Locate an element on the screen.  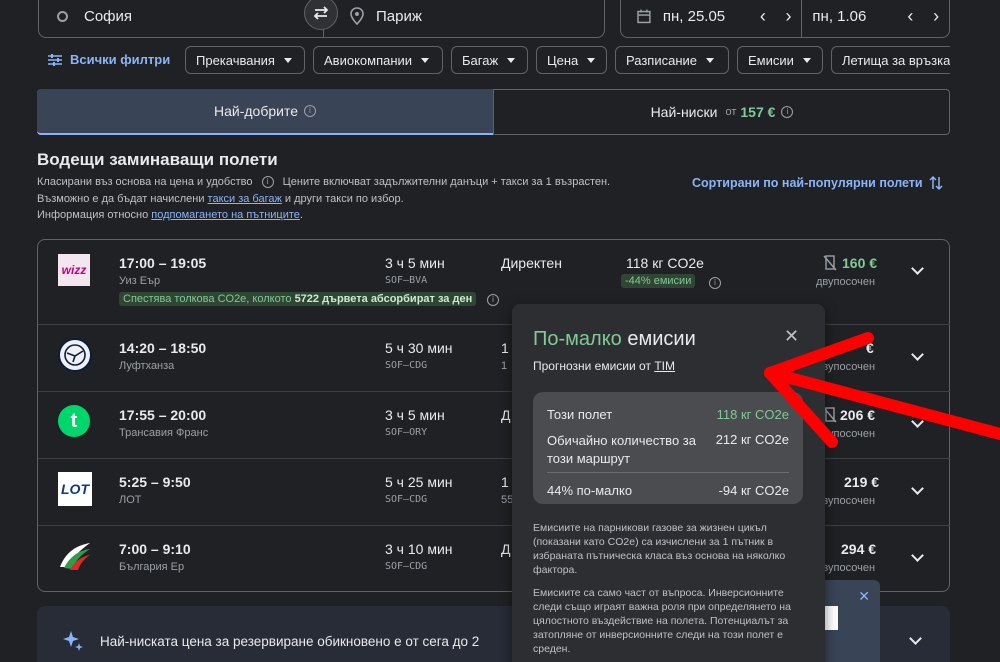
all-filters-button: Всички филтри is located at coordinates (109, 59).